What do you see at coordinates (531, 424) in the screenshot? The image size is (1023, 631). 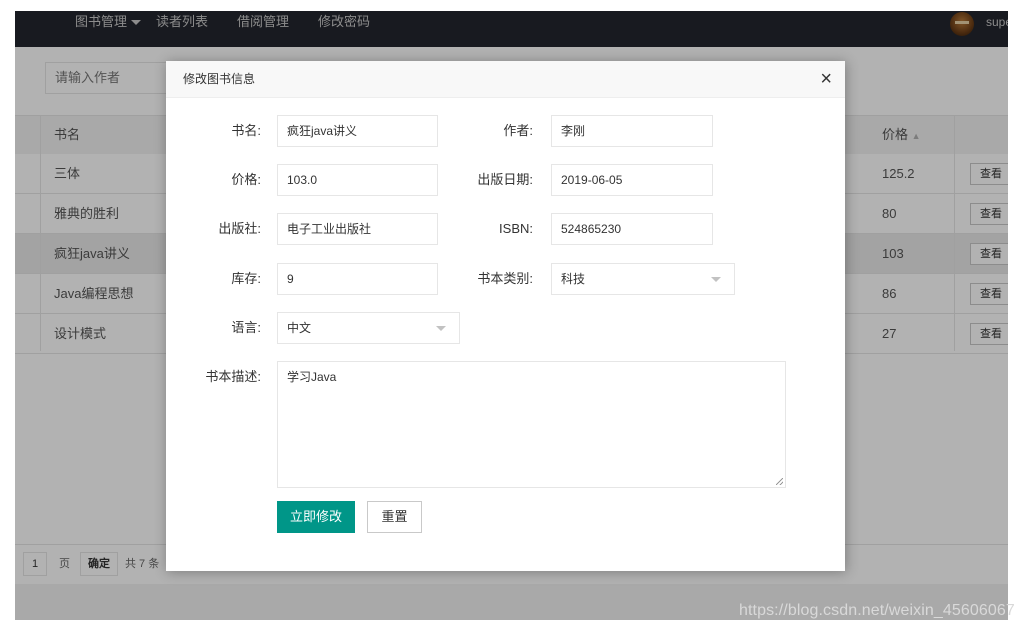 I see `description-textarea: 学习Java` at bounding box center [531, 424].